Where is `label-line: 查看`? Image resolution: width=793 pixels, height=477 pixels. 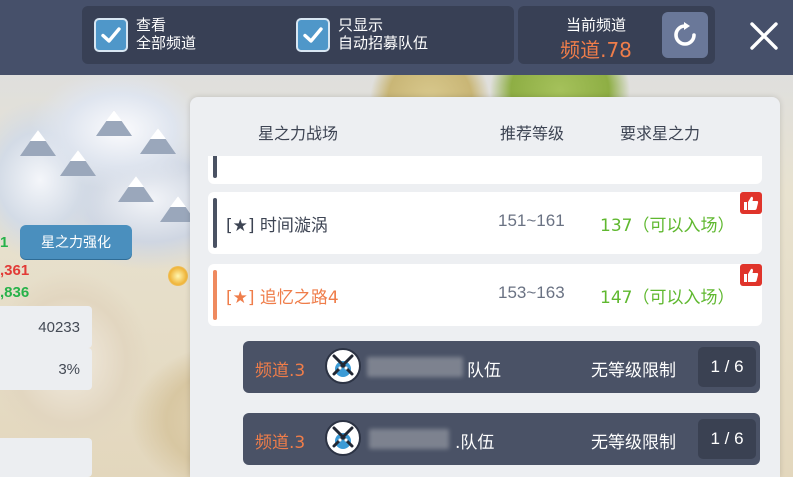 label-line: 查看 is located at coordinates (151, 25).